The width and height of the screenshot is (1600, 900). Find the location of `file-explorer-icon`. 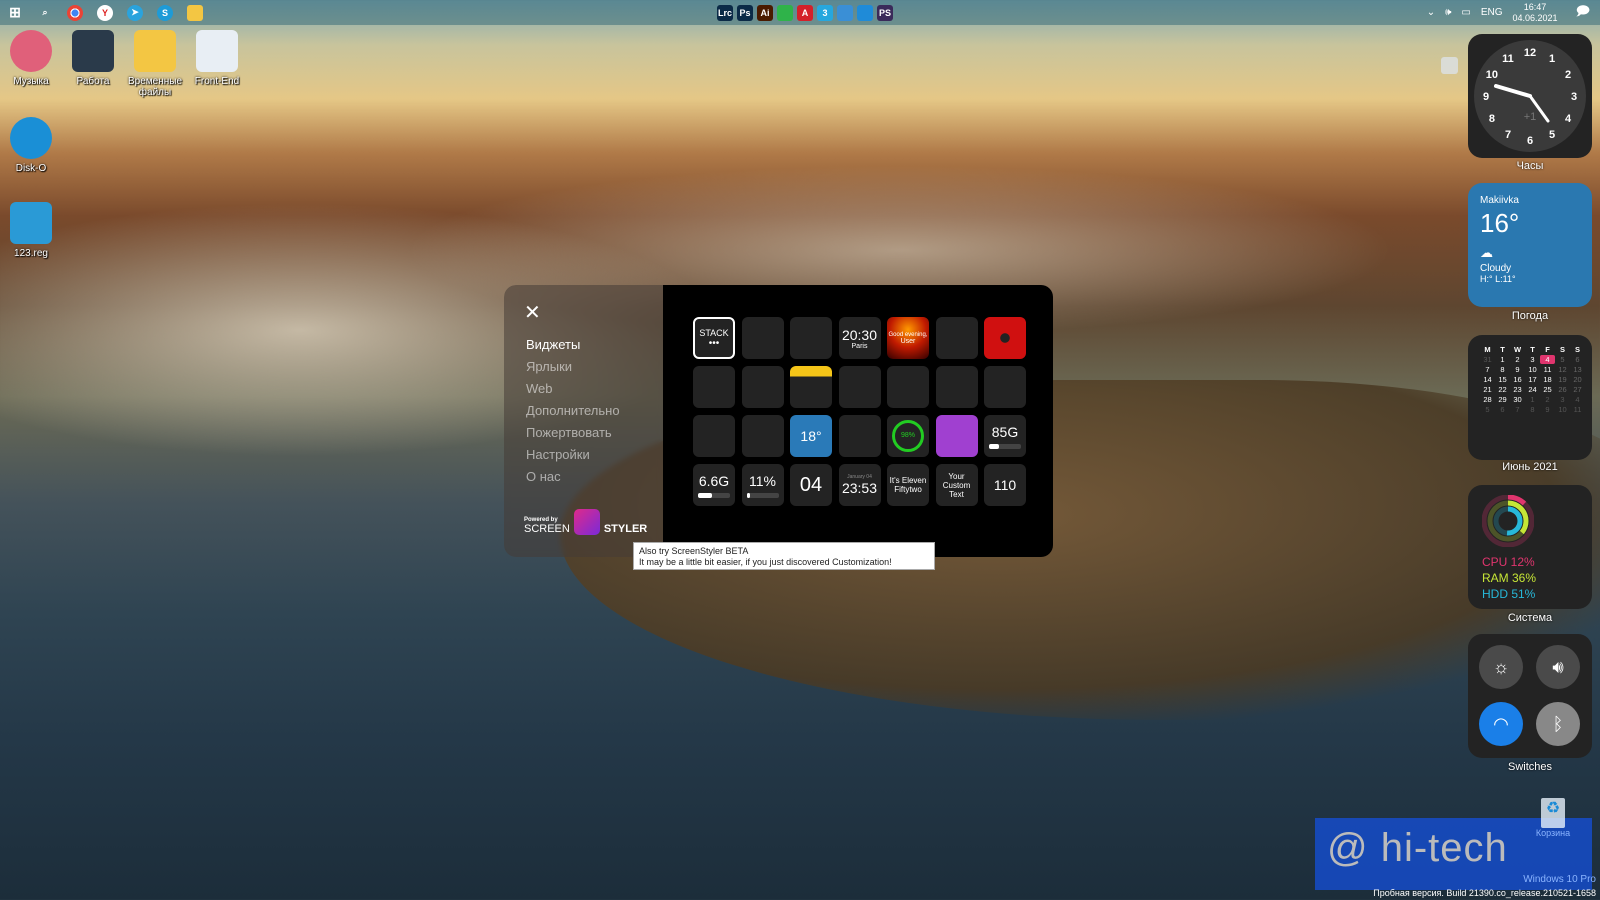

file-explorer-icon is located at coordinates (195, 12).